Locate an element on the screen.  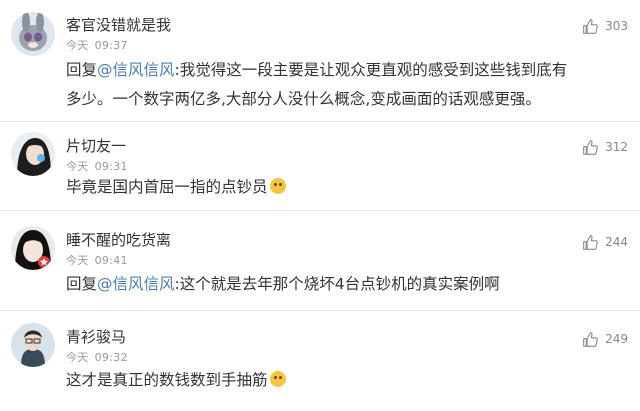
like-count: 249 is located at coordinates (616, 339).